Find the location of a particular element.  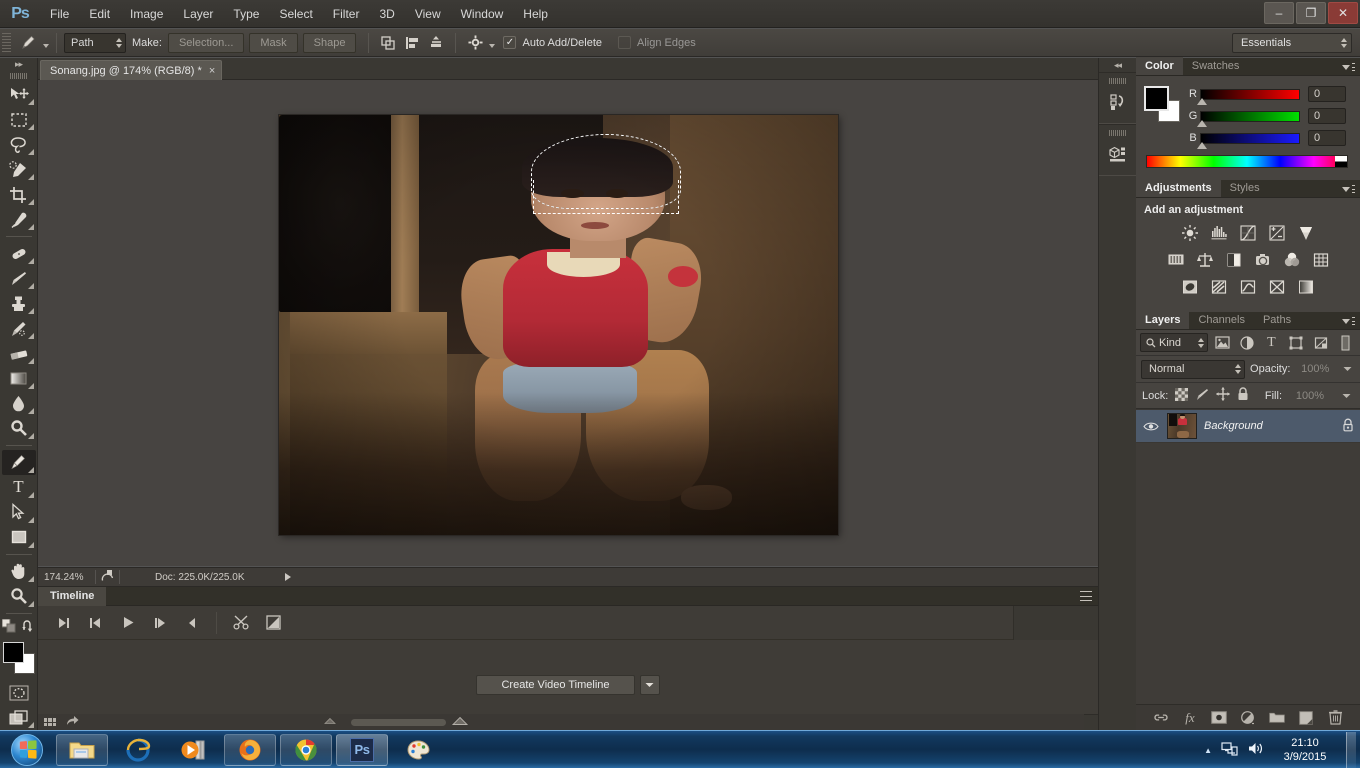

channel-g-slider is located at coordinates (1248, 118).